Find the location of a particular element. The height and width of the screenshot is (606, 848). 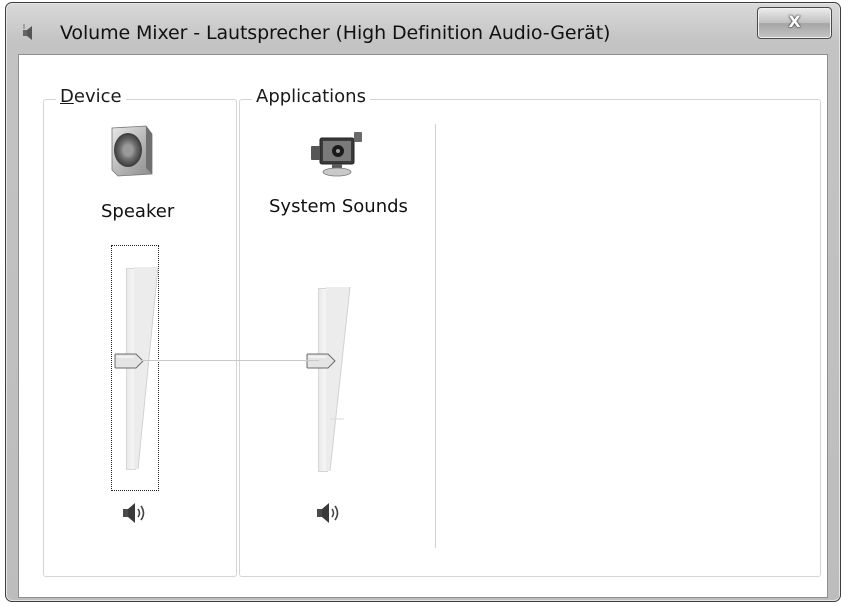

applications-separator is located at coordinates (435, 336).